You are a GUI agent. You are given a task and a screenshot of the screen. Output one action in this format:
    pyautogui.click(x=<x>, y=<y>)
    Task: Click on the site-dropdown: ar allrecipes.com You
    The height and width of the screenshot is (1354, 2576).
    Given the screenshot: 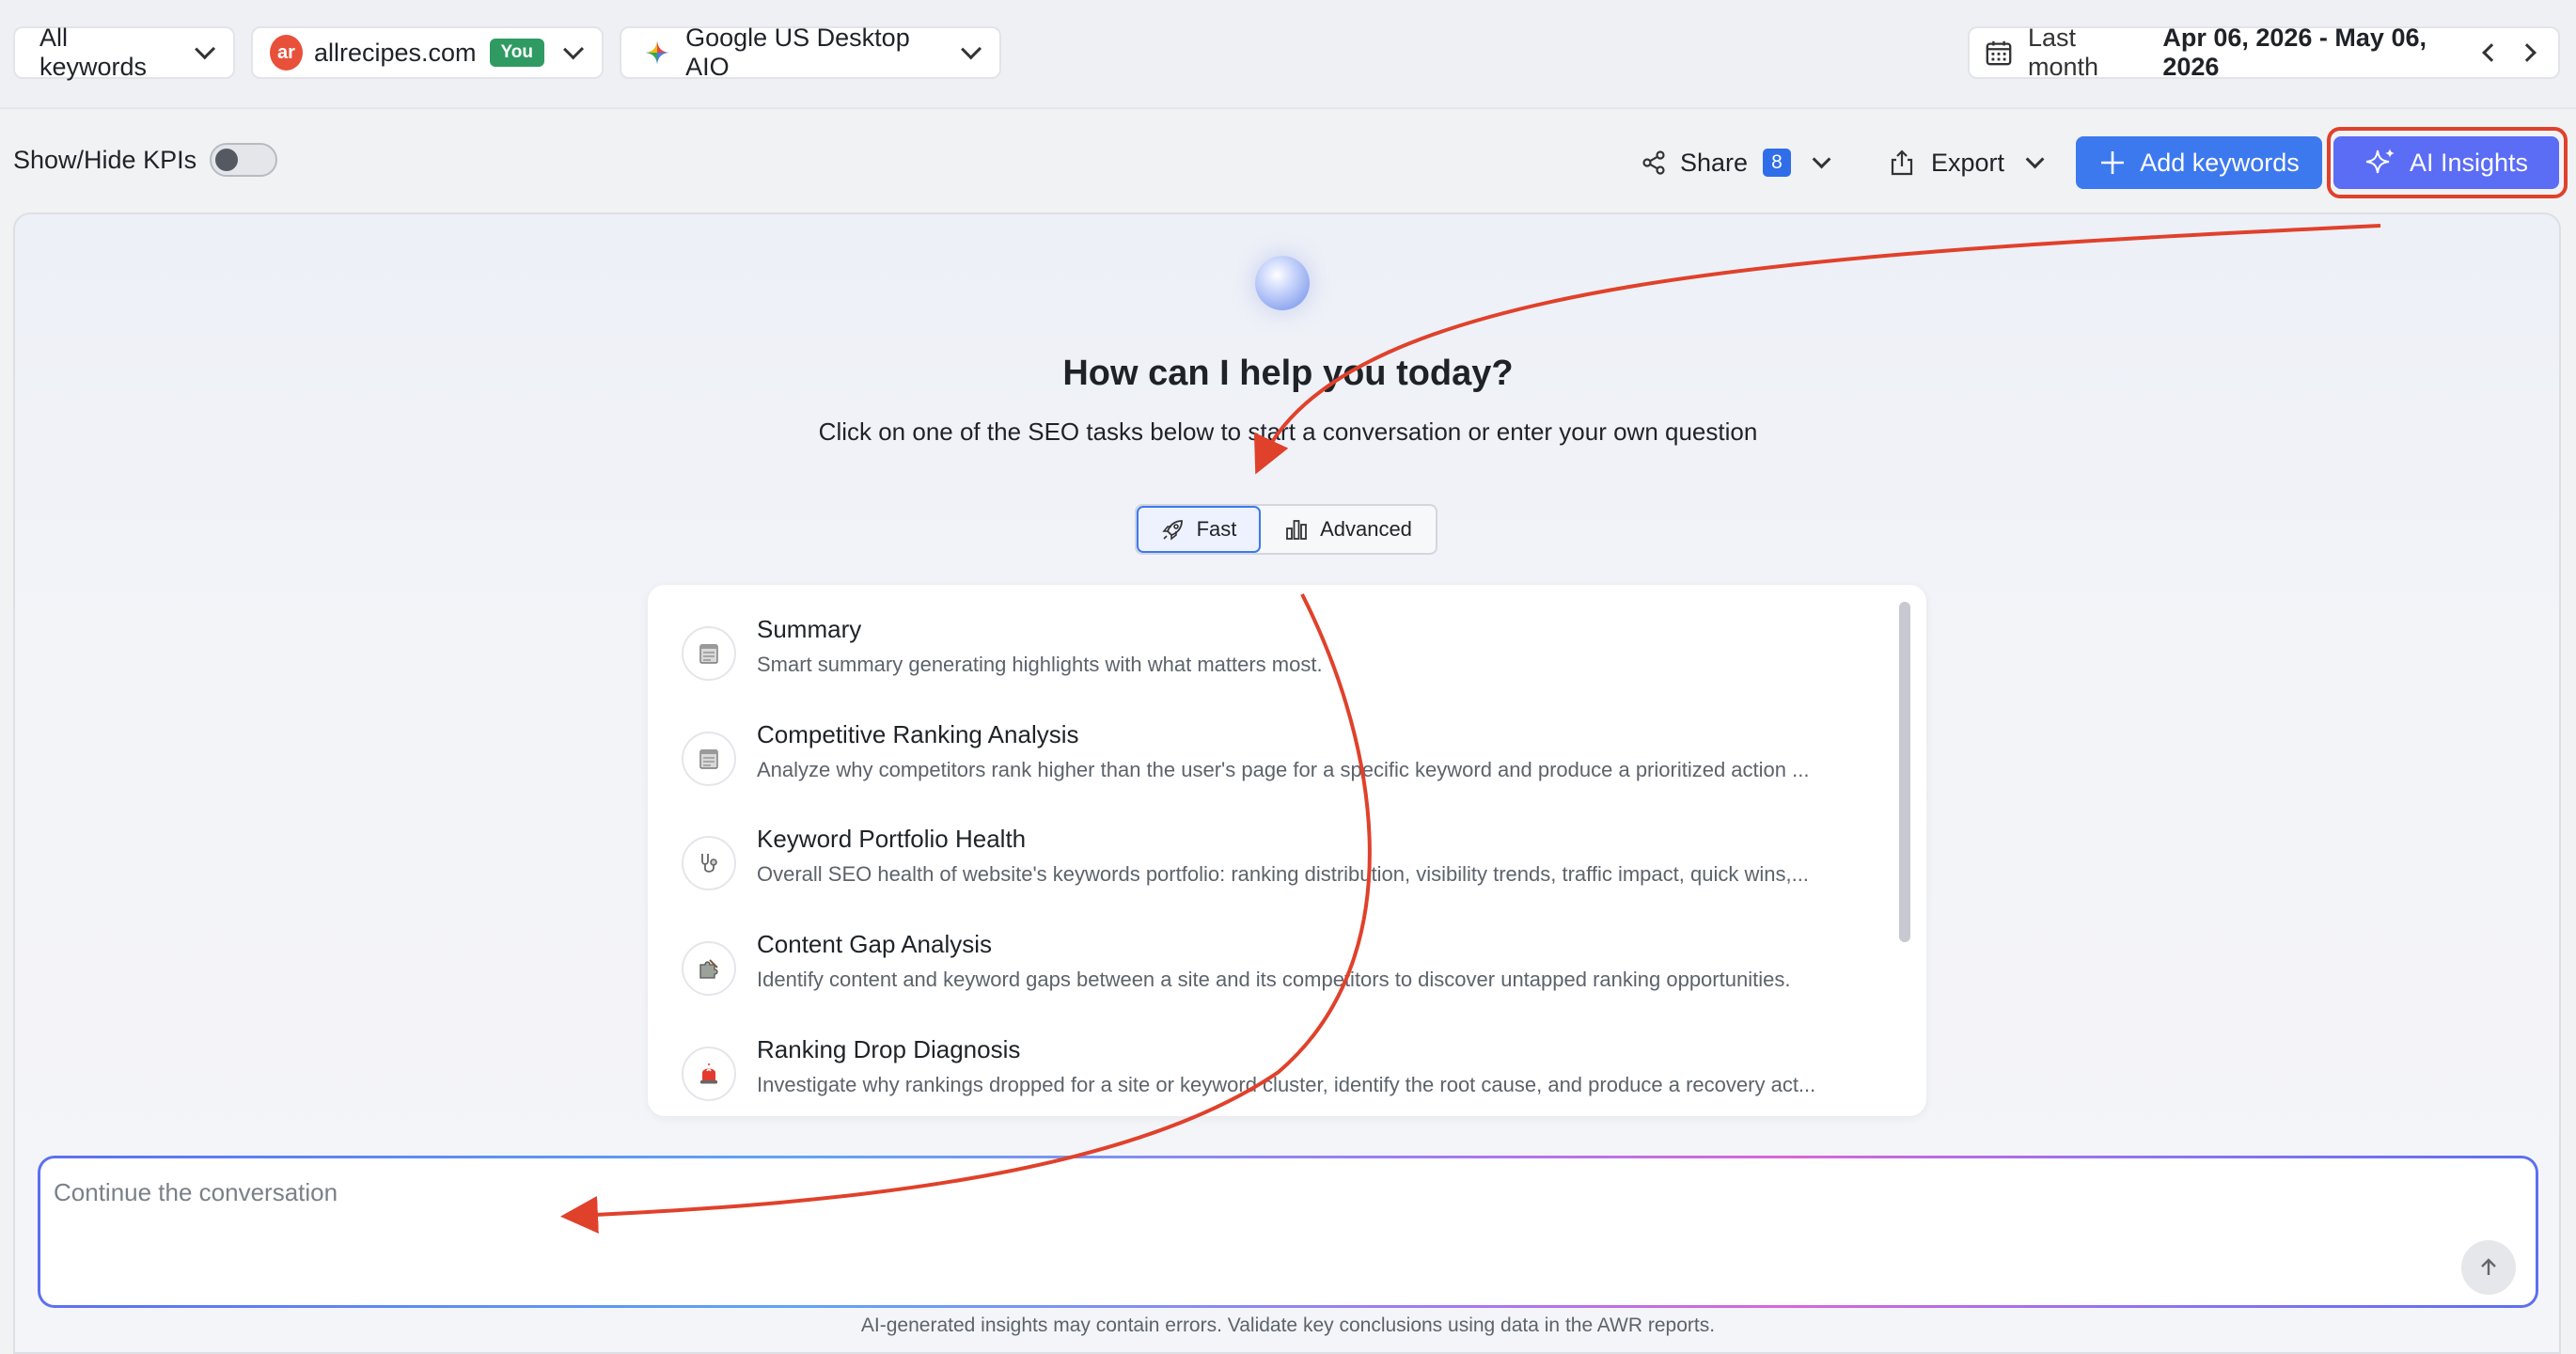 What is the action you would take?
    pyautogui.click(x=428, y=52)
    